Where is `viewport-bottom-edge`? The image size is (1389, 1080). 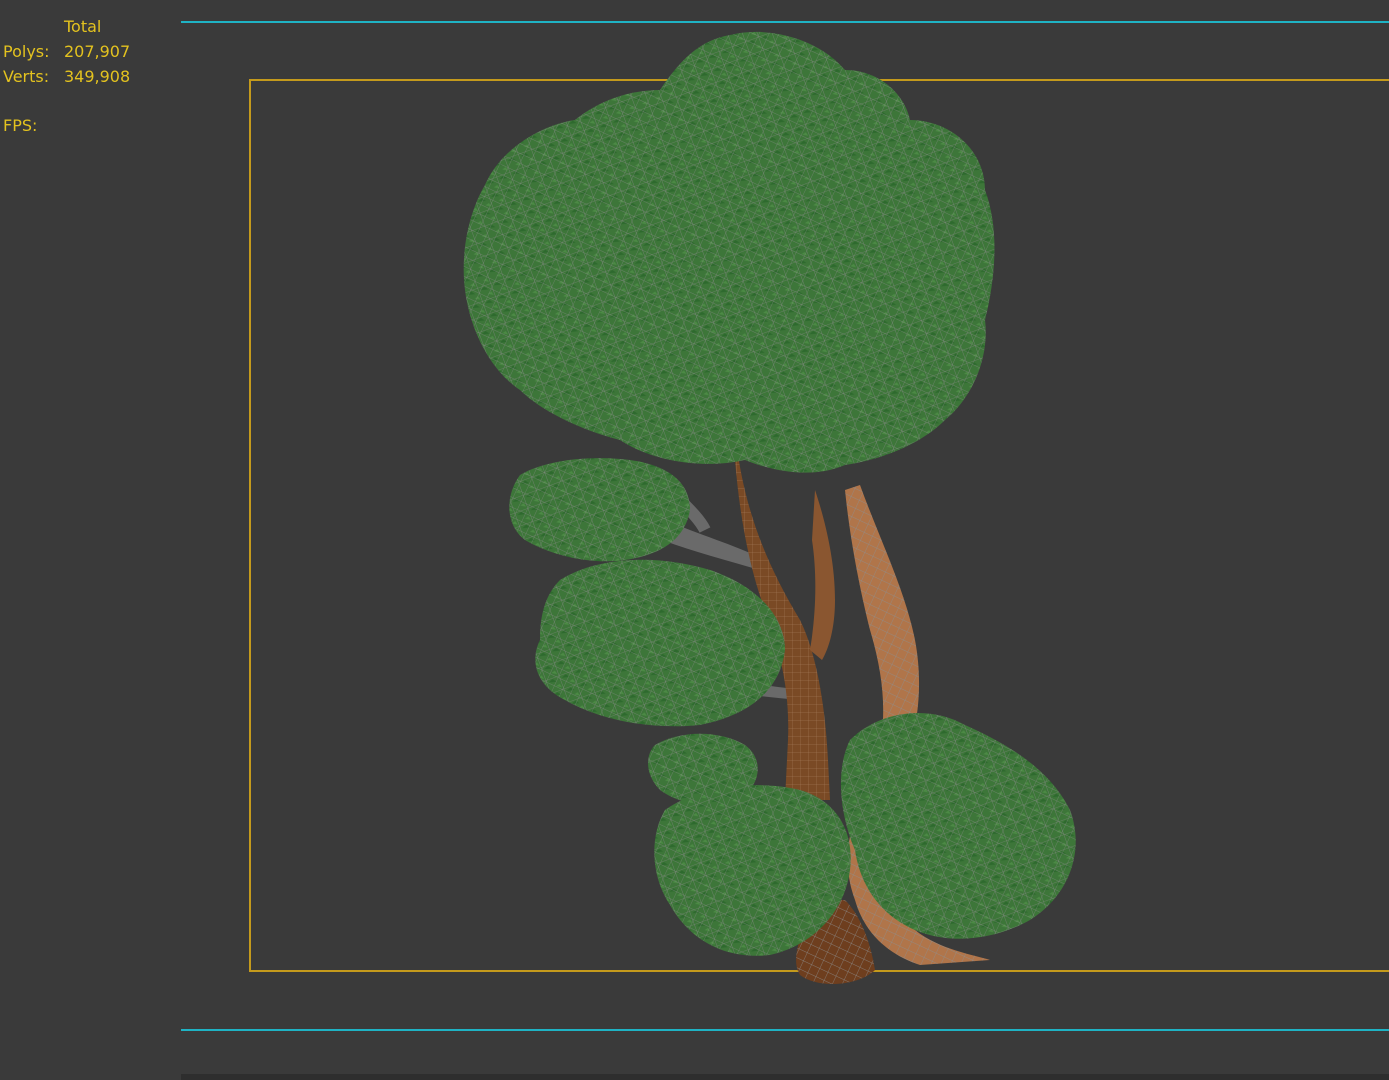
viewport-bottom-edge is located at coordinates (785, 1077).